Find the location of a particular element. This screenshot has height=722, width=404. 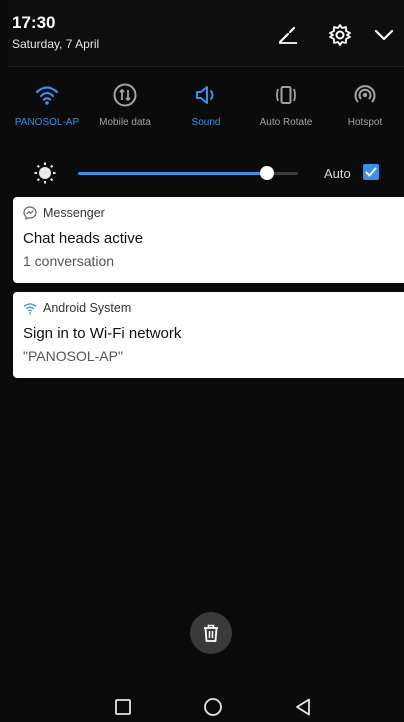

clock-time: 17:30 is located at coordinates (34, 22).